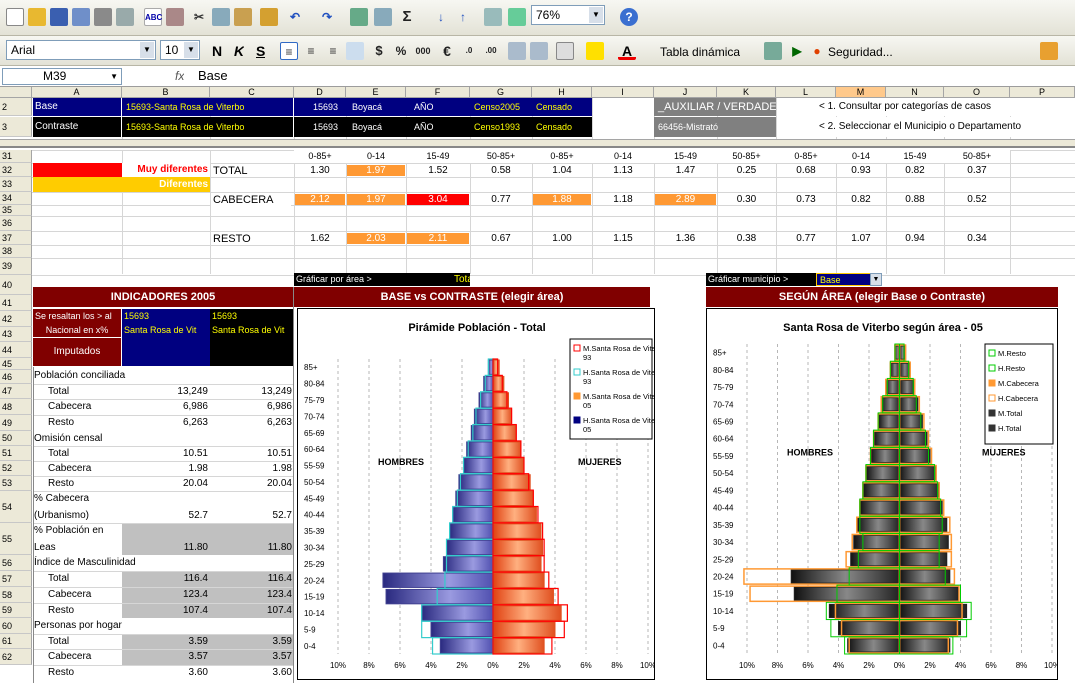 Image resolution: width=1075 pixels, height=683 pixels. What do you see at coordinates (16, 285) in the screenshot?
I see `row-header-40: 40` at bounding box center [16, 285].